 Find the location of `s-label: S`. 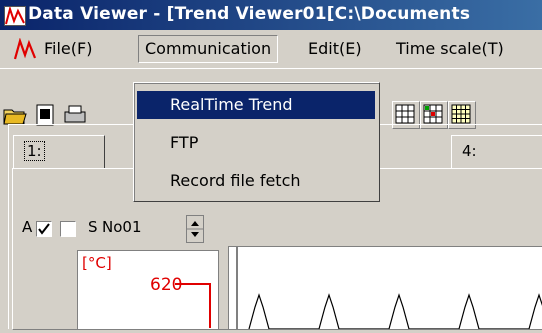

s-label: S is located at coordinates (93, 227).